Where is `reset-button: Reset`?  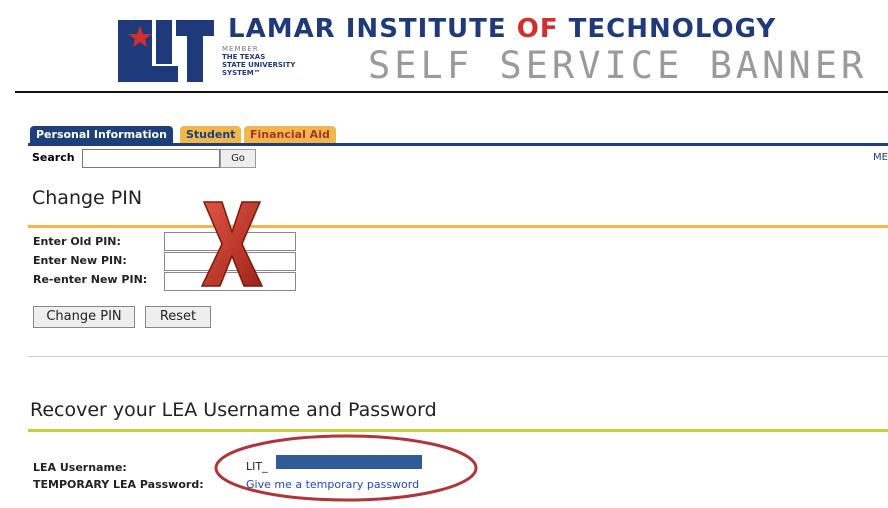
reset-button: Reset is located at coordinates (178, 317).